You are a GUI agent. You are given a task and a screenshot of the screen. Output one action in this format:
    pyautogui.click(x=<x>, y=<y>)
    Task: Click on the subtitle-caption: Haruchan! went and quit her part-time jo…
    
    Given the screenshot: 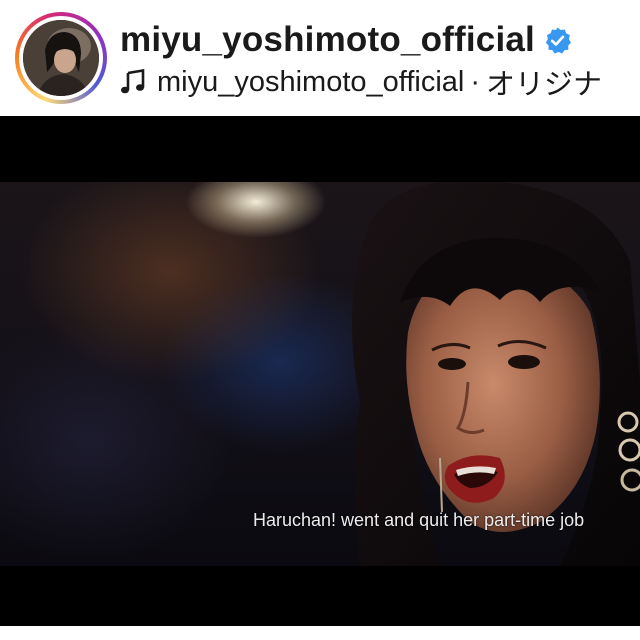 What is the action you would take?
    pyautogui.click(x=419, y=520)
    